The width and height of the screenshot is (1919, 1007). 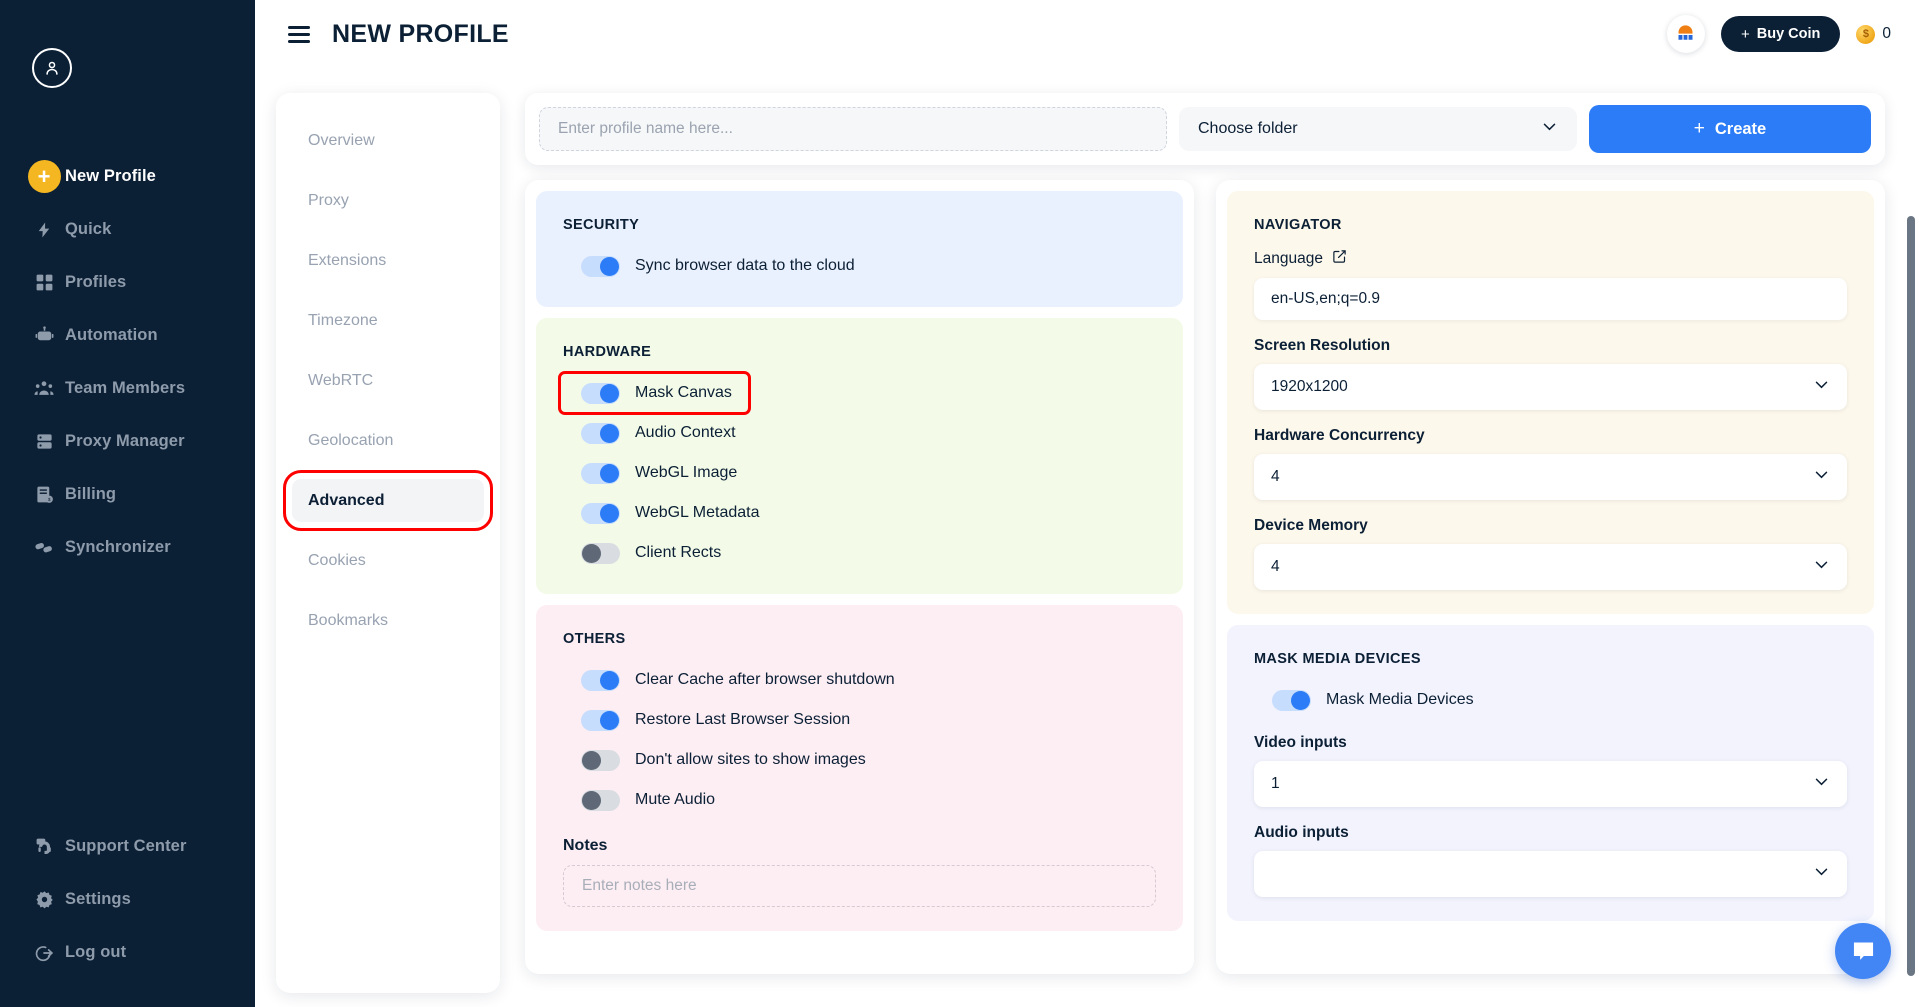 What do you see at coordinates (1911, 596) in the screenshot?
I see `vertical-scrollbar-thumb` at bounding box center [1911, 596].